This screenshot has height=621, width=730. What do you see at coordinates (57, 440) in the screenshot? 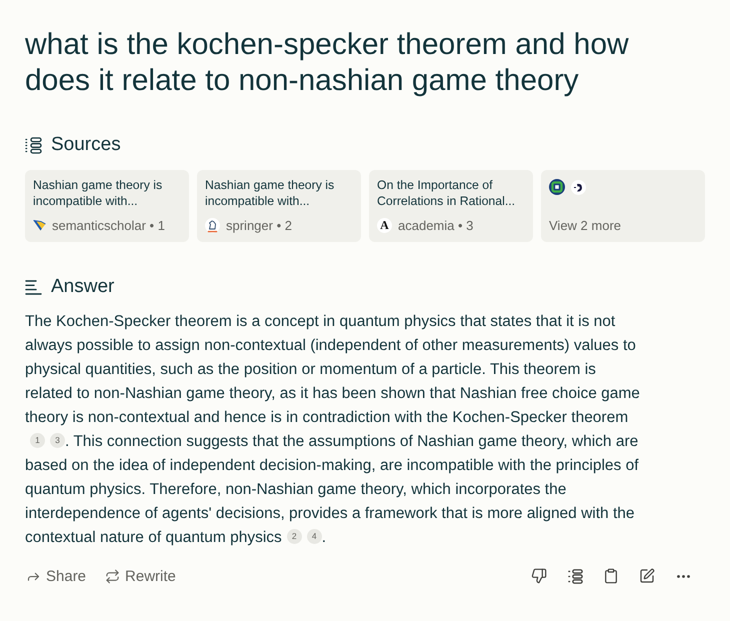
I see `citation-link: 3` at bounding box center [57, 440].